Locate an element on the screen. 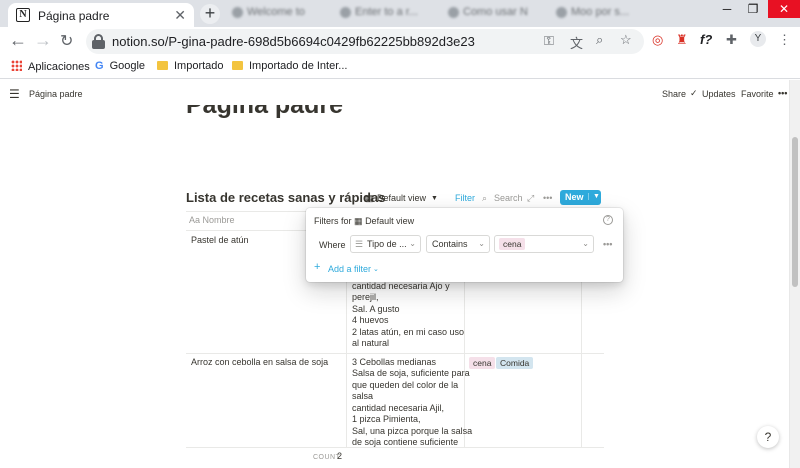  close-tab-icon: ✕ is located at coordinates (180, 15).